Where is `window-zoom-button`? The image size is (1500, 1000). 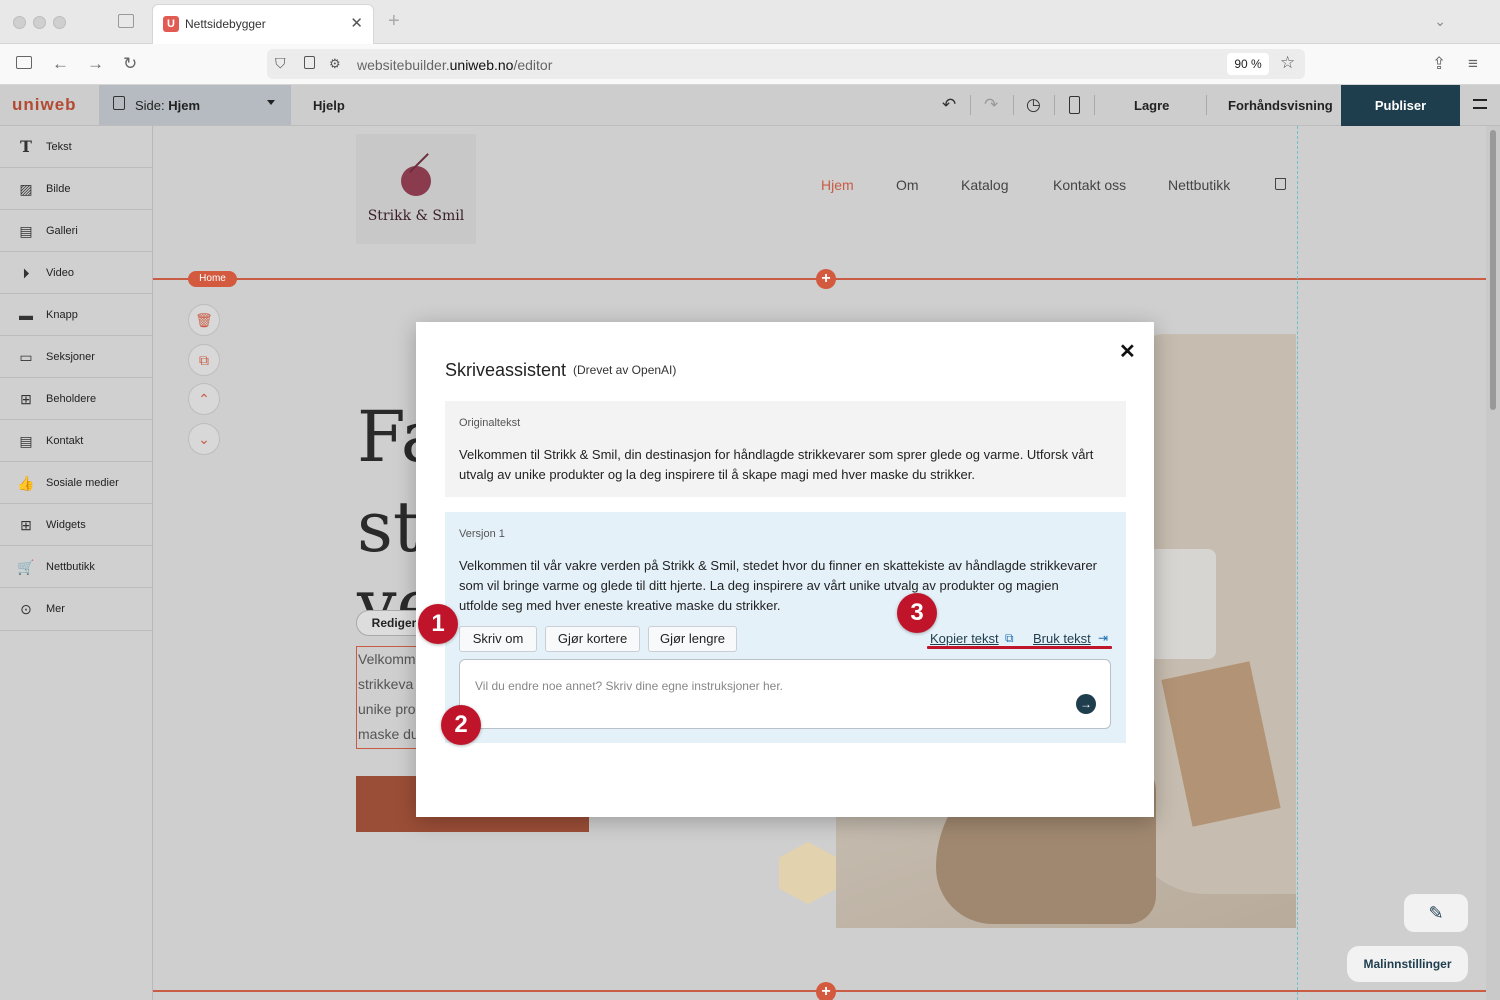
window-zoom-button is located at coordinates (59, 22).